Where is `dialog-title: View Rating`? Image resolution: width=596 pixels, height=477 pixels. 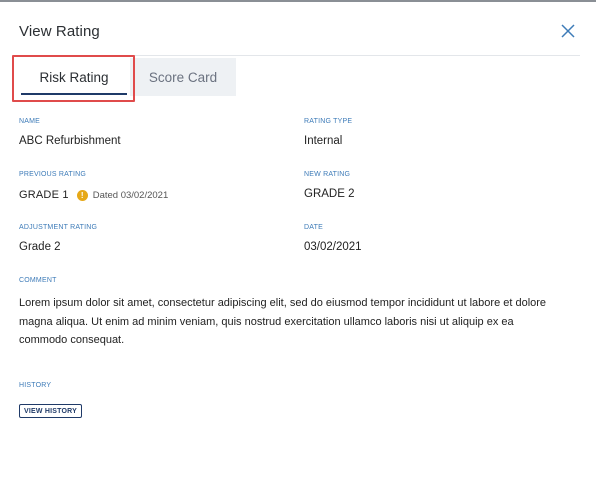 dialog-title: View Rating is located at coordinates (59, 31).